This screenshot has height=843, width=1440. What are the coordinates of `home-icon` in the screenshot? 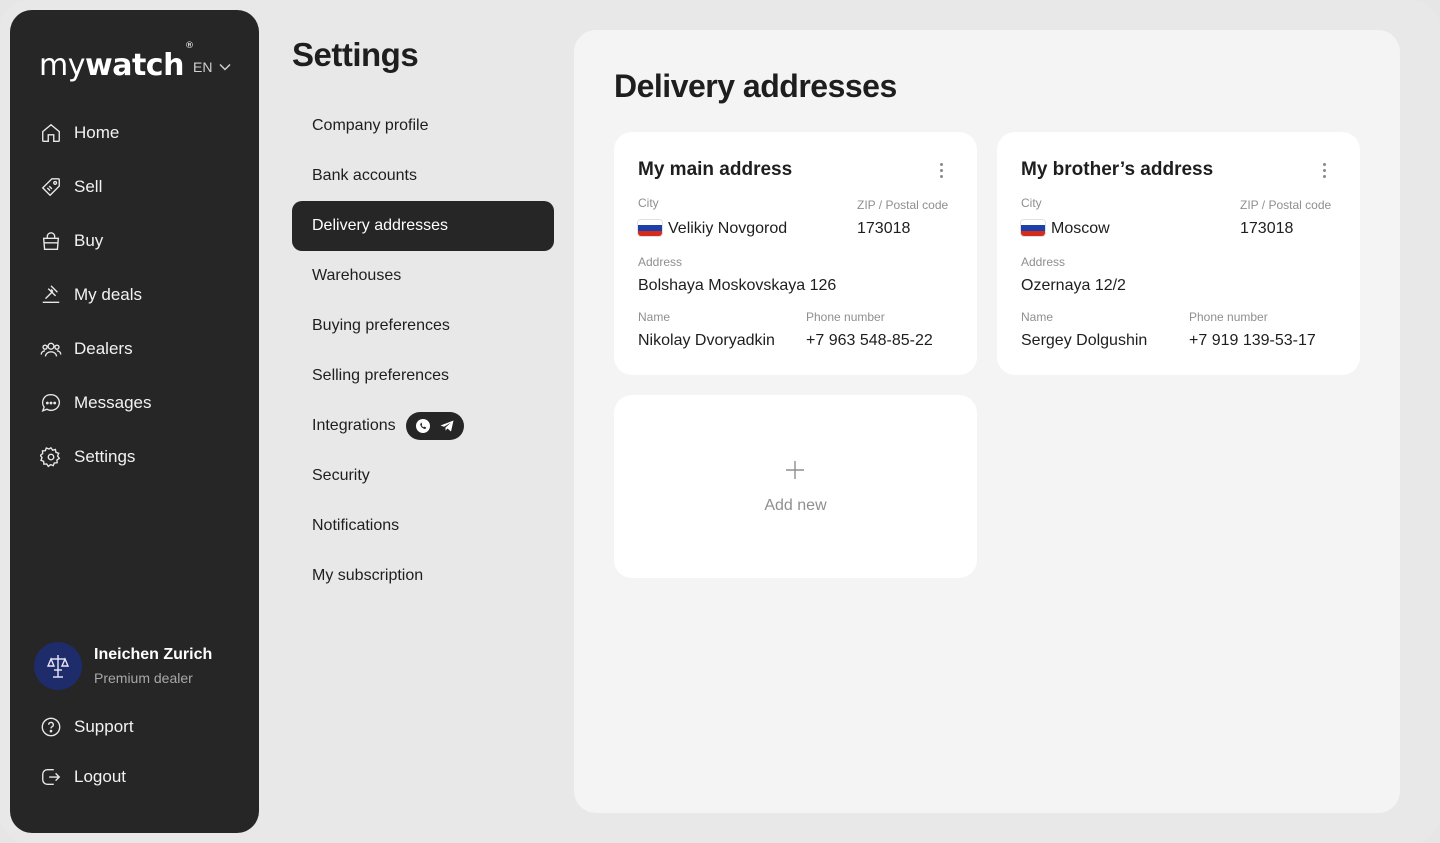 It's located at (51, 132).